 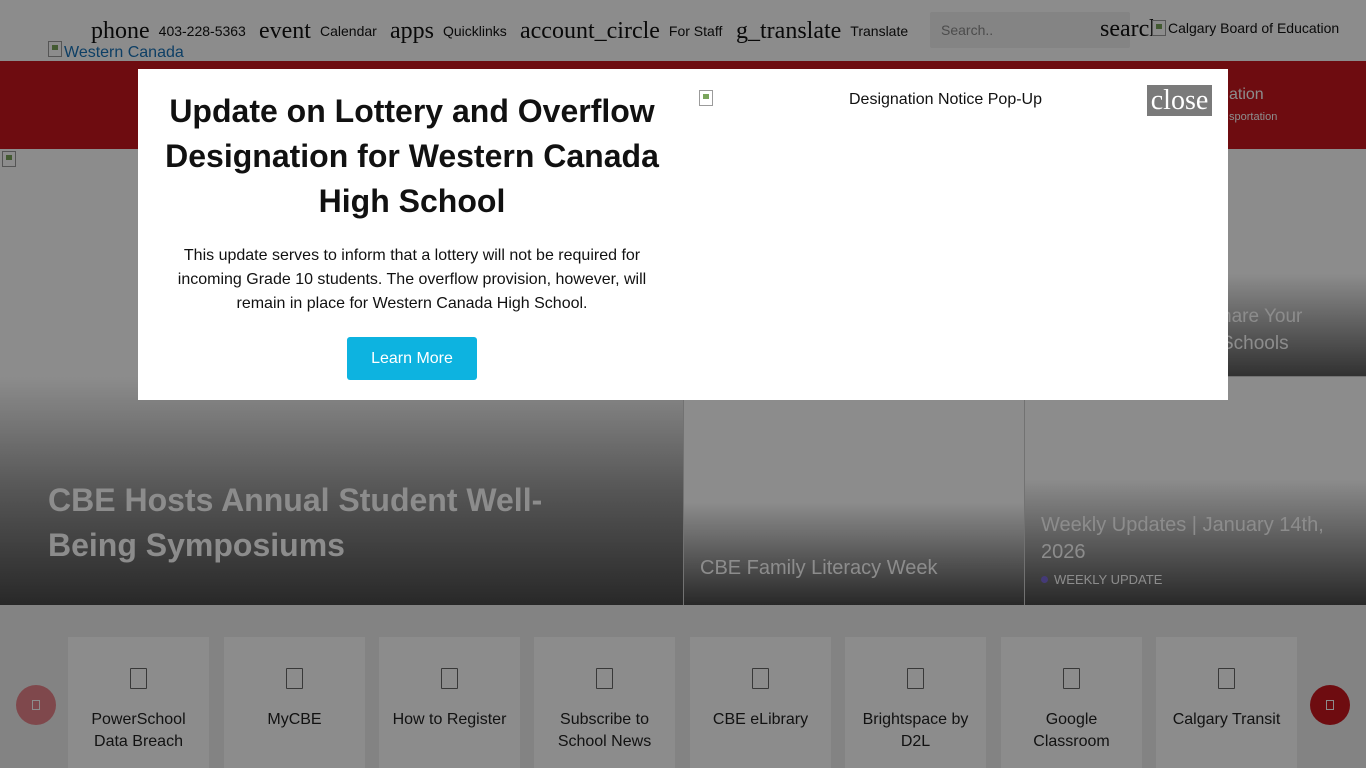 I want to click on learn-more-button: Learn More, so click(x=412, y=358).